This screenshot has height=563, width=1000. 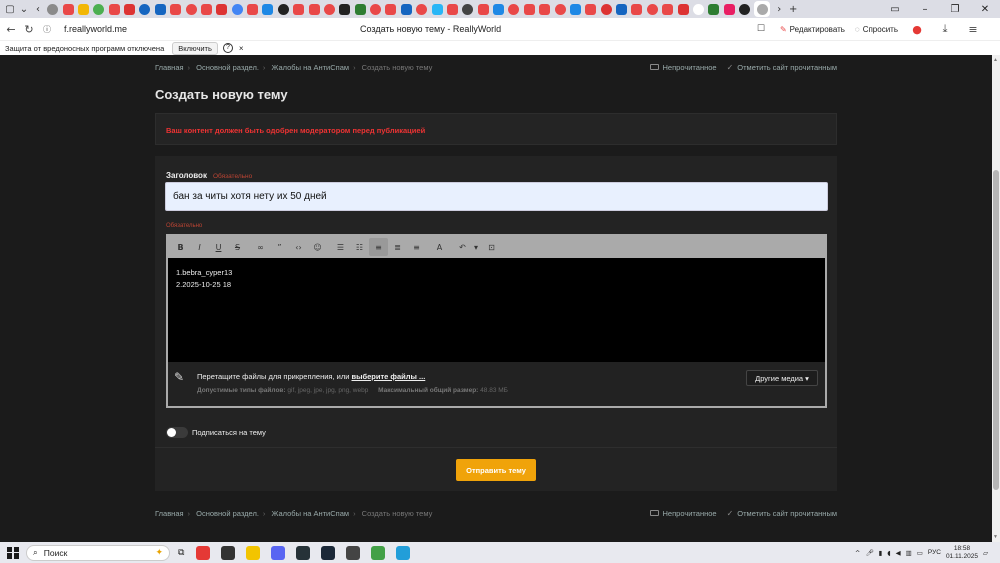 I want to click on new-tab-icon: +, so click(x=793, y=9).